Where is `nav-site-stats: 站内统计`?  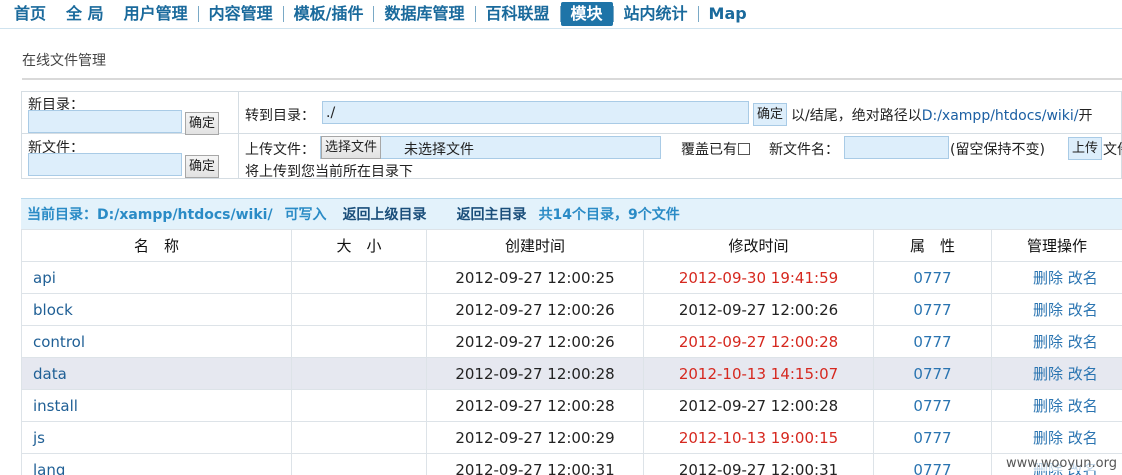
nav-site-stats: 站内统计 is located at coordinates (656, 14).